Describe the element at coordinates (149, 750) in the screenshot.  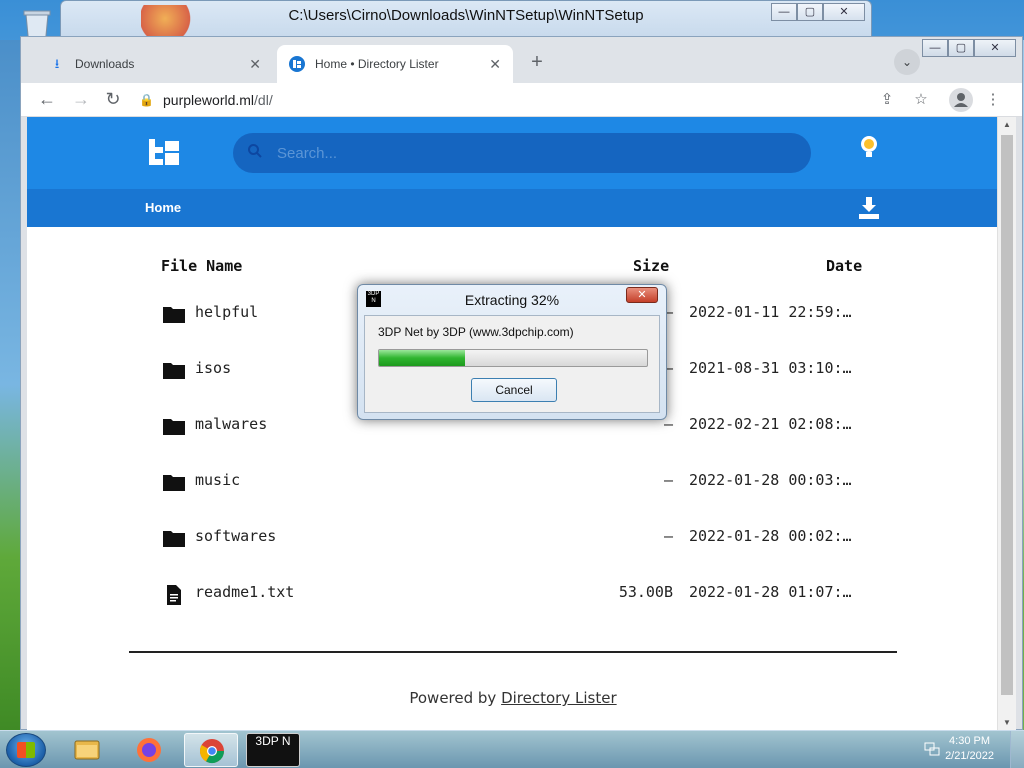
I see `firefox-taskbar-button` at that location.